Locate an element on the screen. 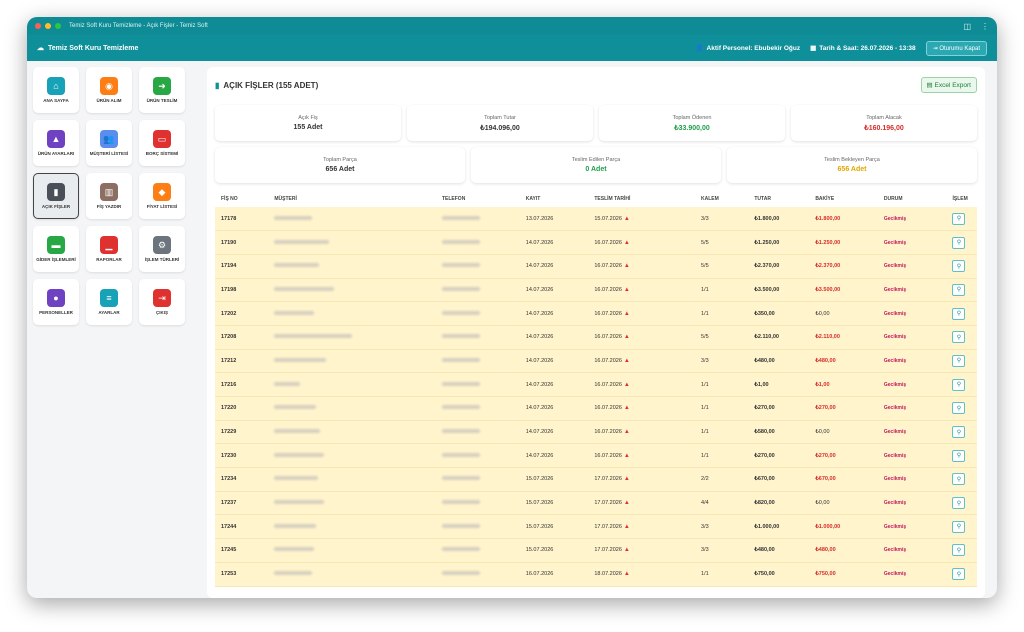  delivery-date: 15.07.2026 ▲ is located at coordinates (642, 219).